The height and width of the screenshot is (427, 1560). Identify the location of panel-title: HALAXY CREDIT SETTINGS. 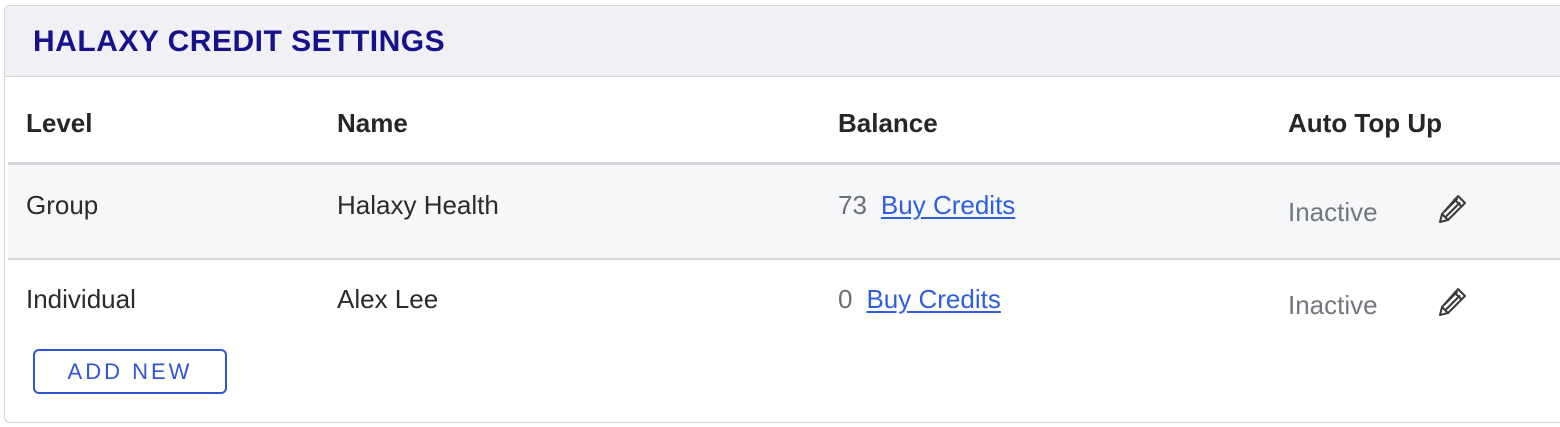
(239, 41).